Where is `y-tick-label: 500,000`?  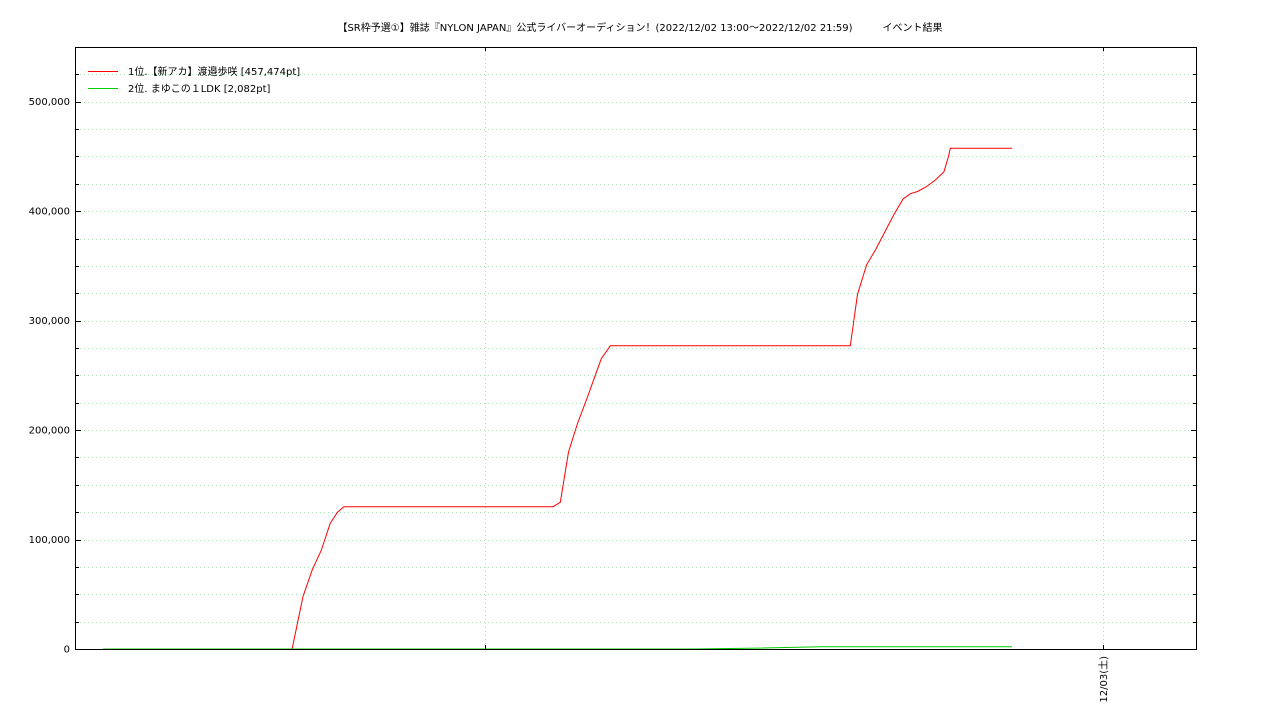
y-tick-label: 500,000 is located at coordinates (49, 102).